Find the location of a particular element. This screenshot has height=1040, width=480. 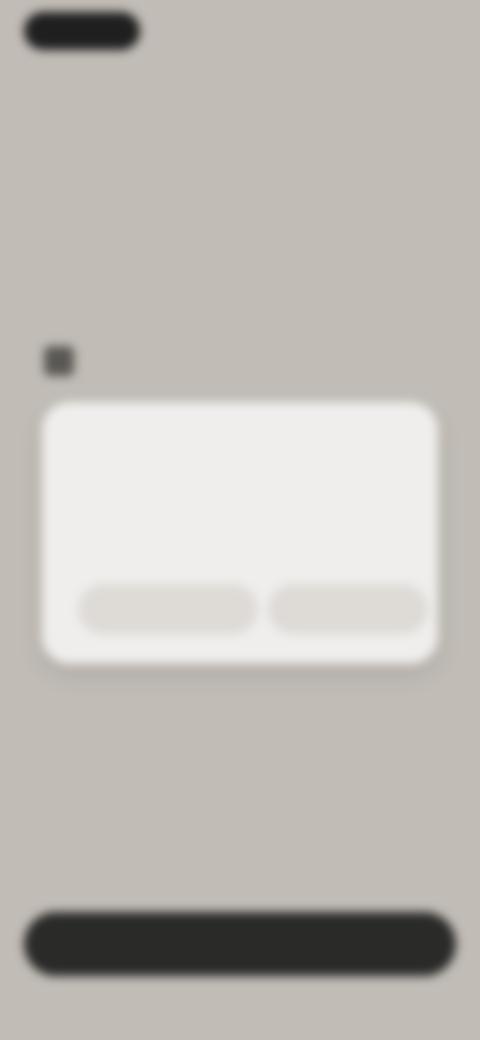

section-label is located at coordinates (65, 361).